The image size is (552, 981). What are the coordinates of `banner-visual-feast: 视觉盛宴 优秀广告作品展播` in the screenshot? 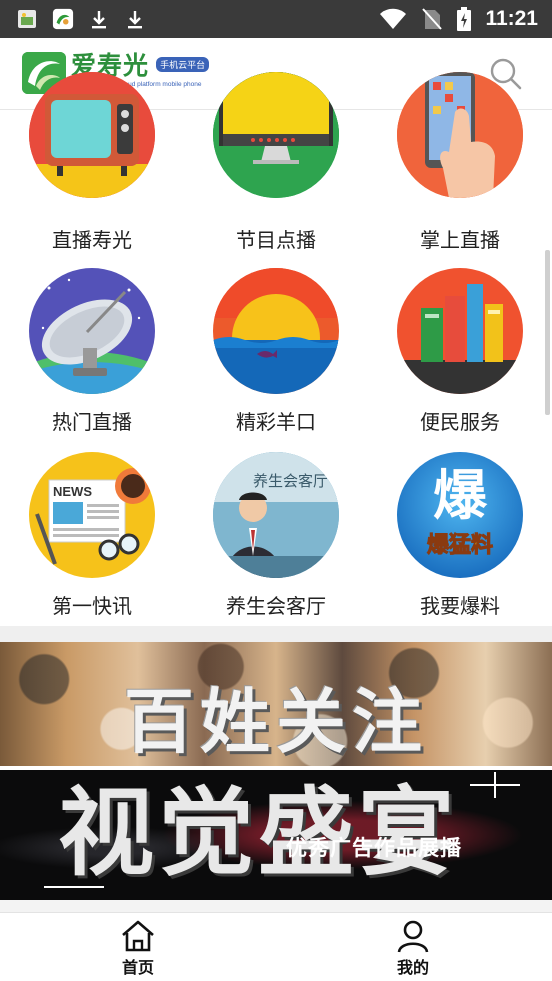 It's located at (276, 835).